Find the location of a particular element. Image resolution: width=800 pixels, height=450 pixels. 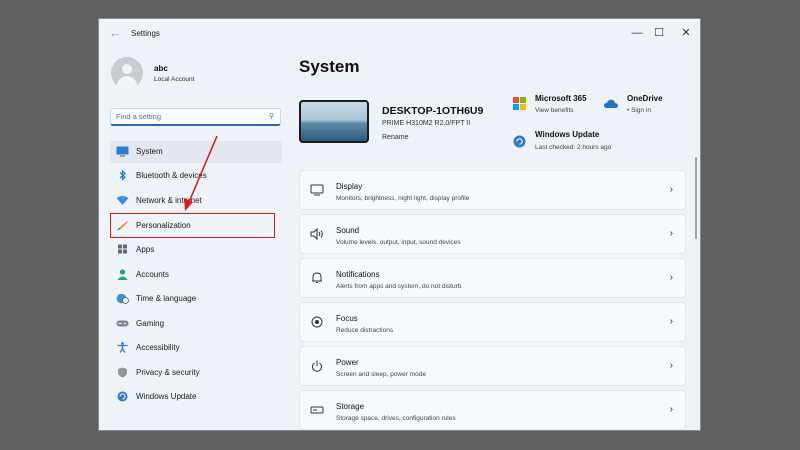

annotation-arrow is located at coordinates (201, 173).